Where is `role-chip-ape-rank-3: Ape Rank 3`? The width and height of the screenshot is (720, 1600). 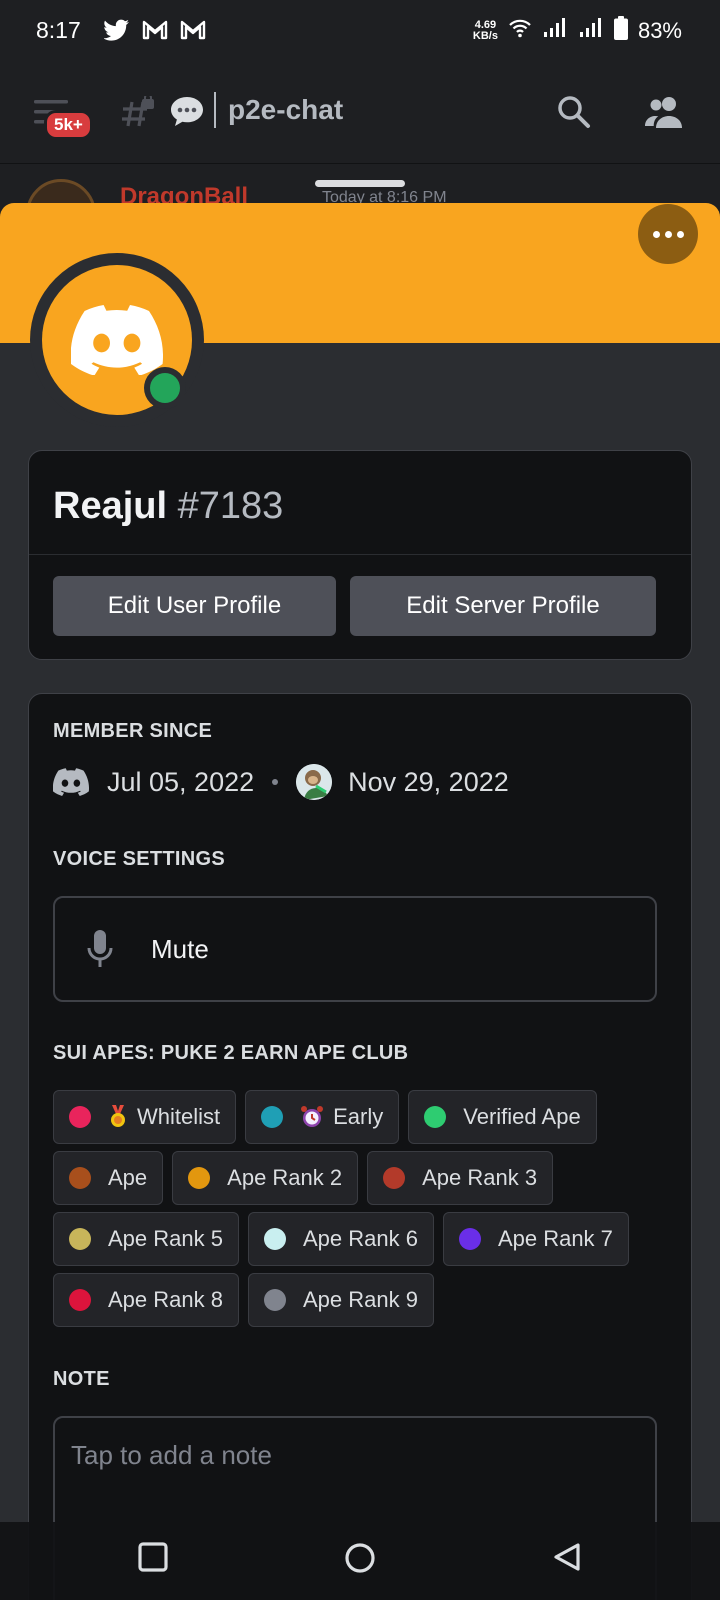
role-chip-ape-rank-3: Ape Rank 3 is located at coordinates (460, 1178).